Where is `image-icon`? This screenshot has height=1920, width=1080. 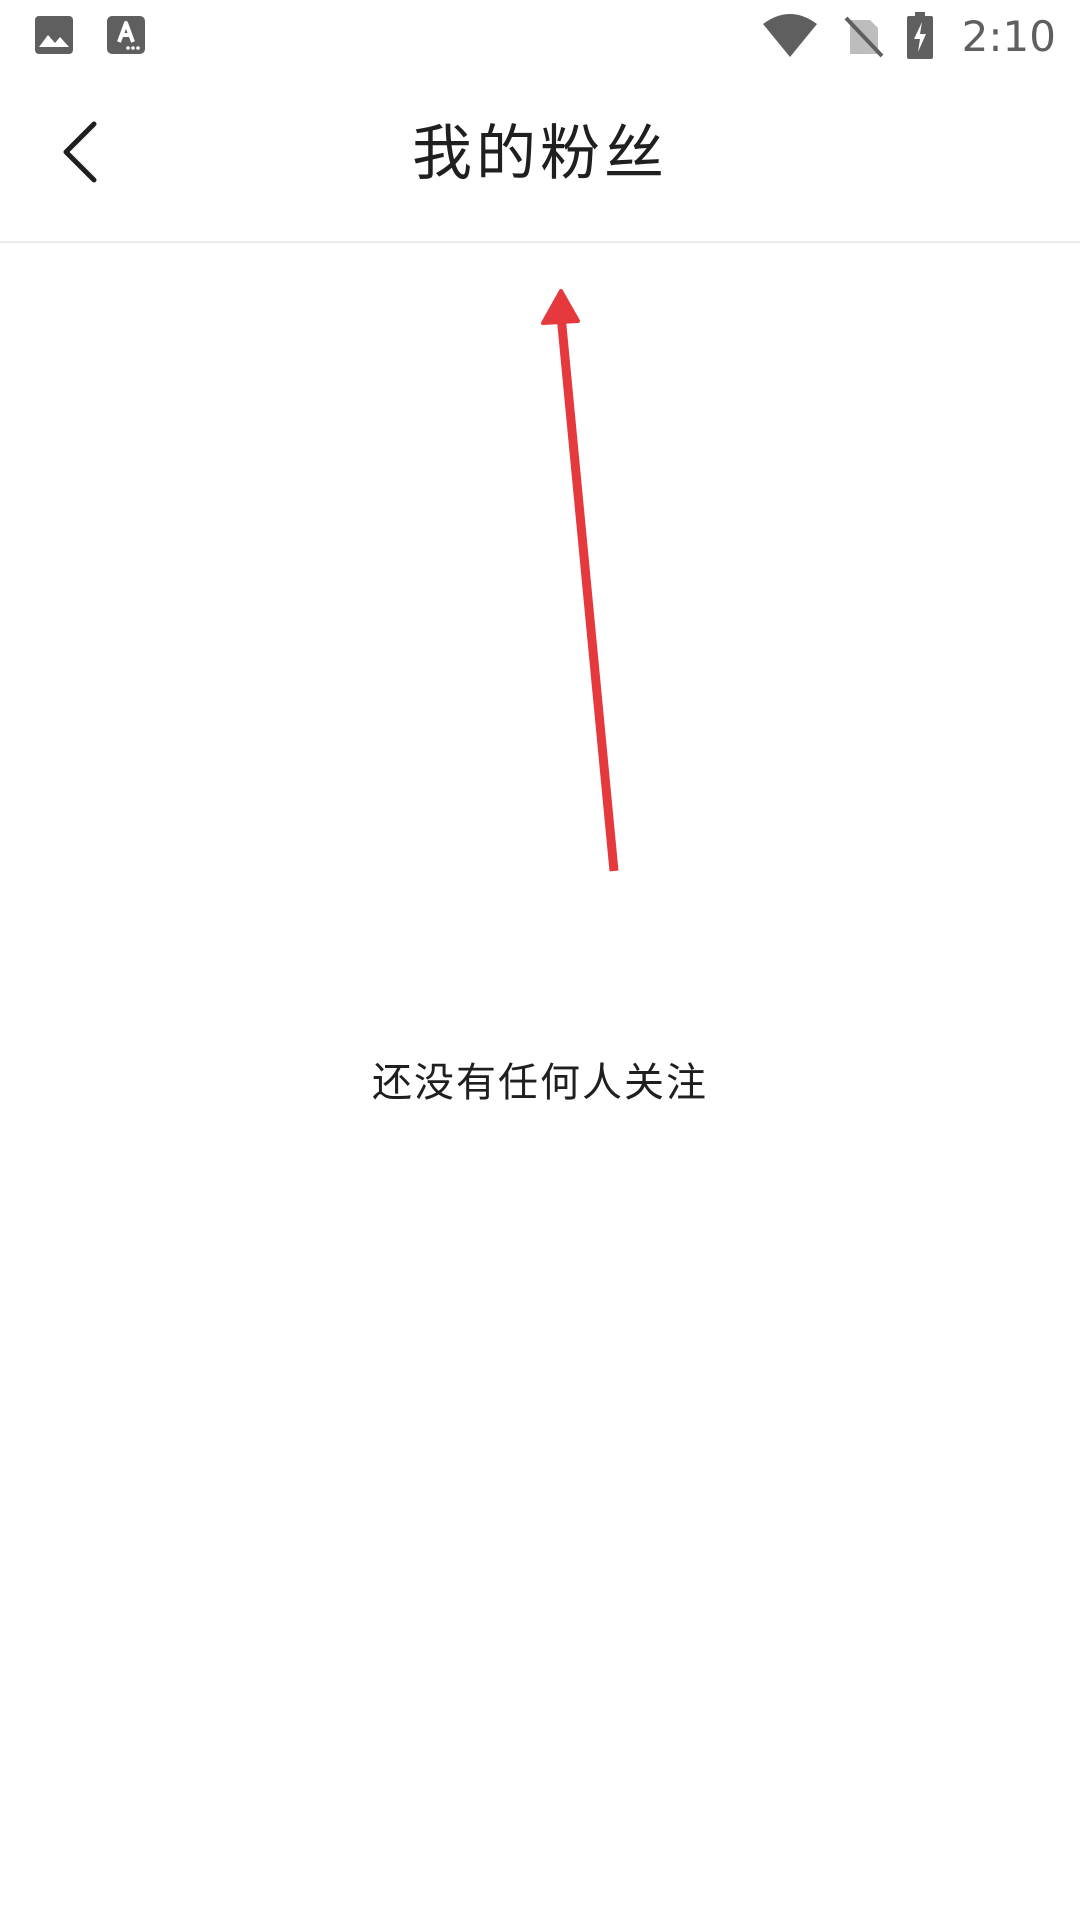
image-icon is located at coordinates (54, 35).